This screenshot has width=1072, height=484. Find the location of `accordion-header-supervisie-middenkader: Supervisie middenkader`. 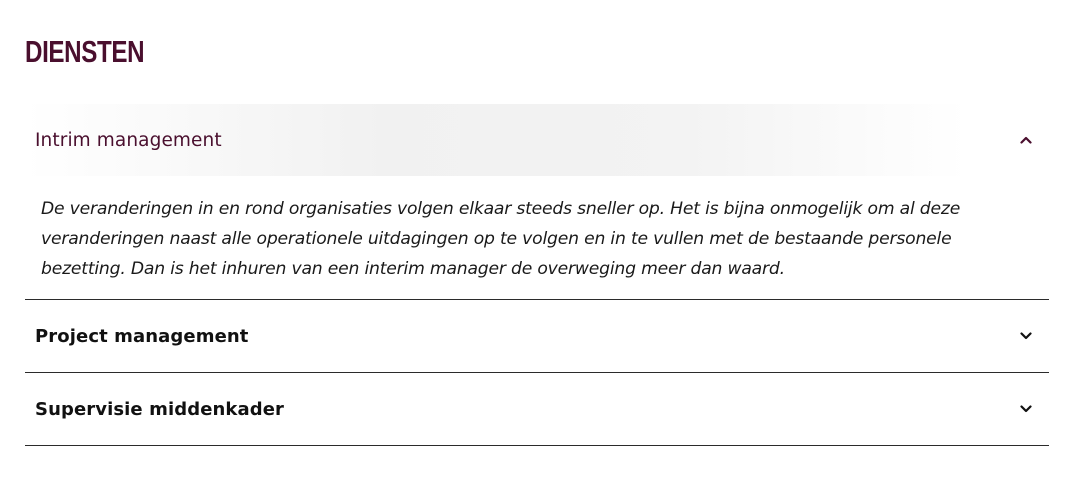

accordion-header-supervisie-middenkader: Supervisie middenkader is located at coordinates (537, 409).